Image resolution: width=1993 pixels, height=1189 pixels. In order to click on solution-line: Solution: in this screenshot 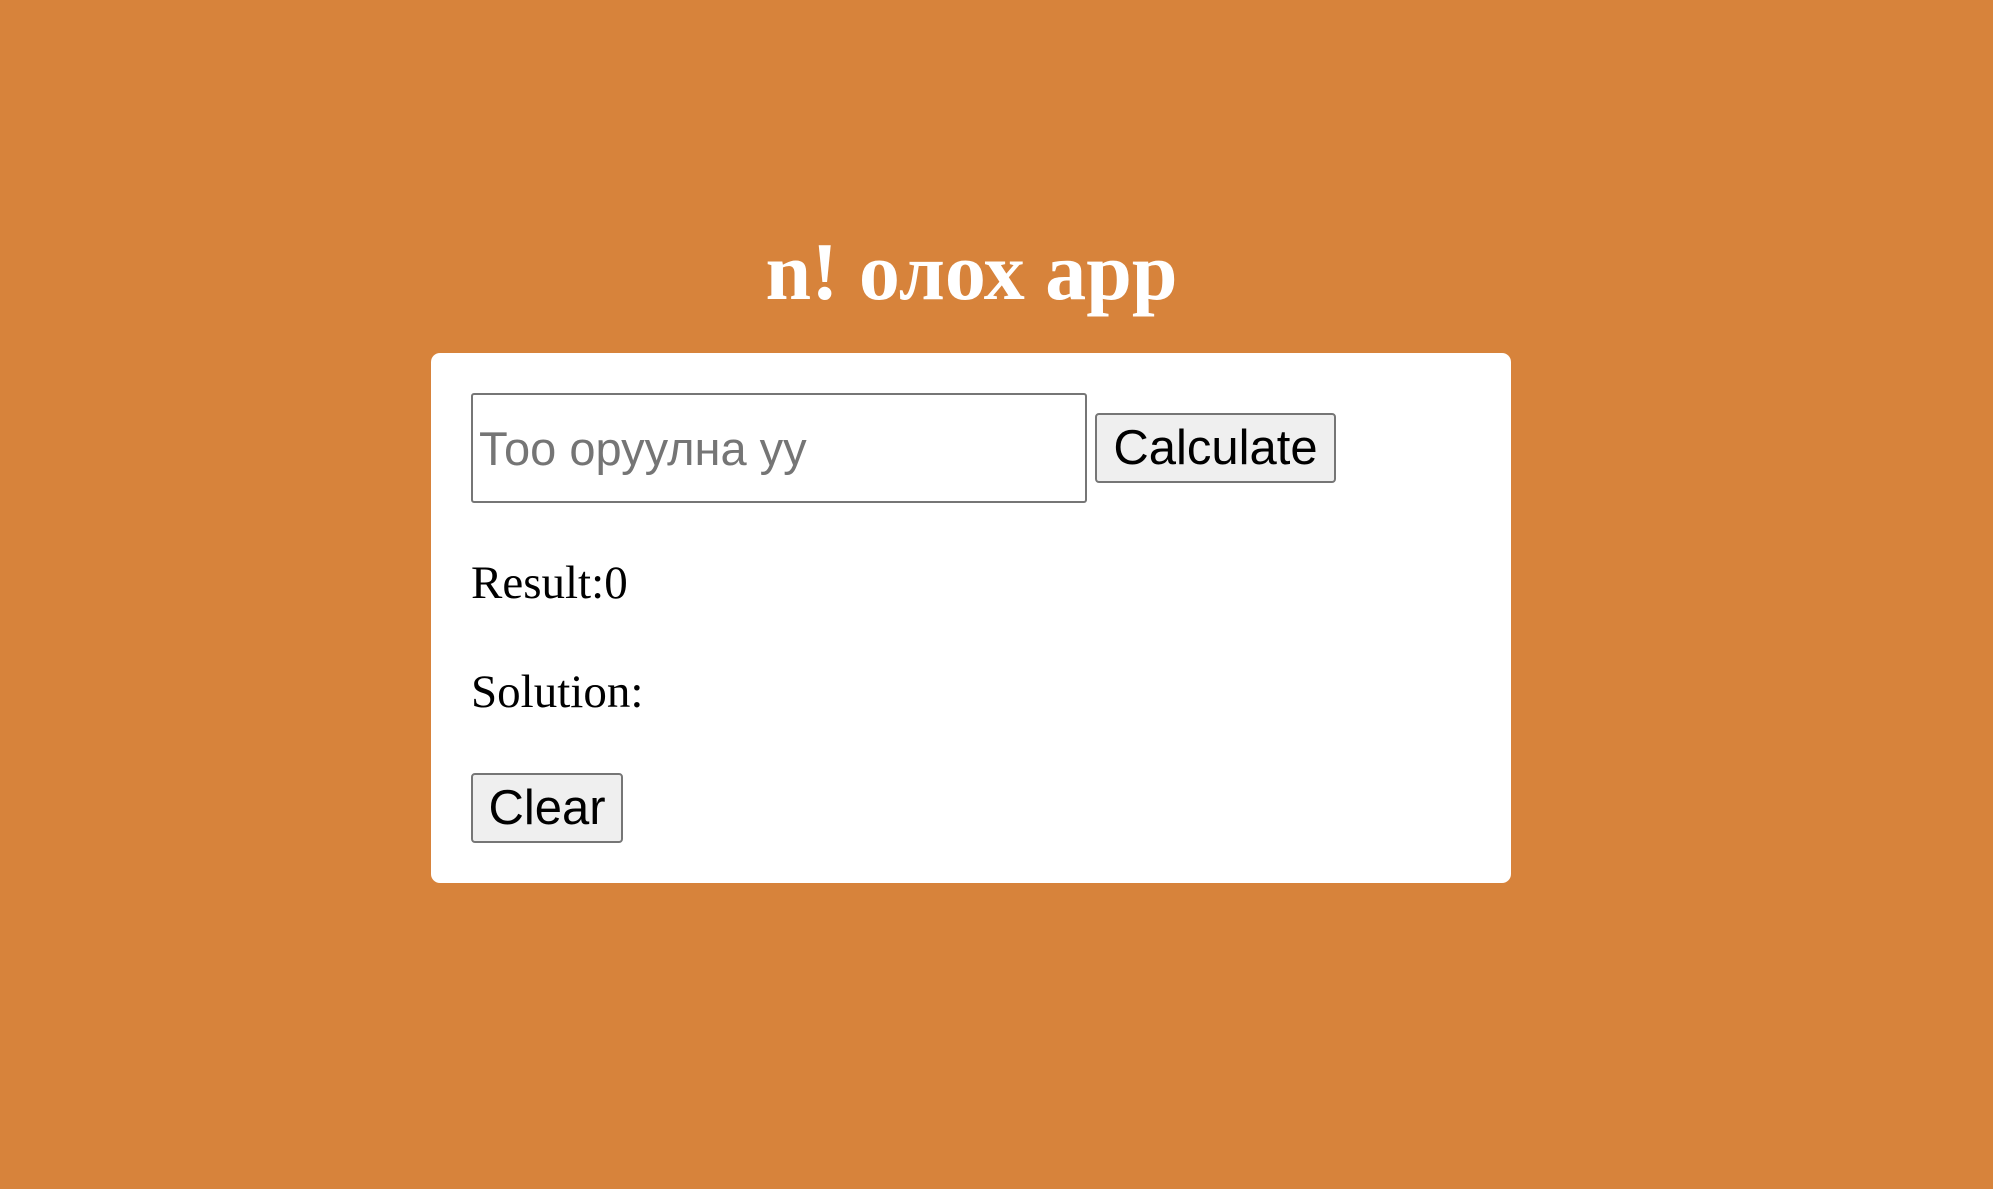, I will do `click(557, 692)`.